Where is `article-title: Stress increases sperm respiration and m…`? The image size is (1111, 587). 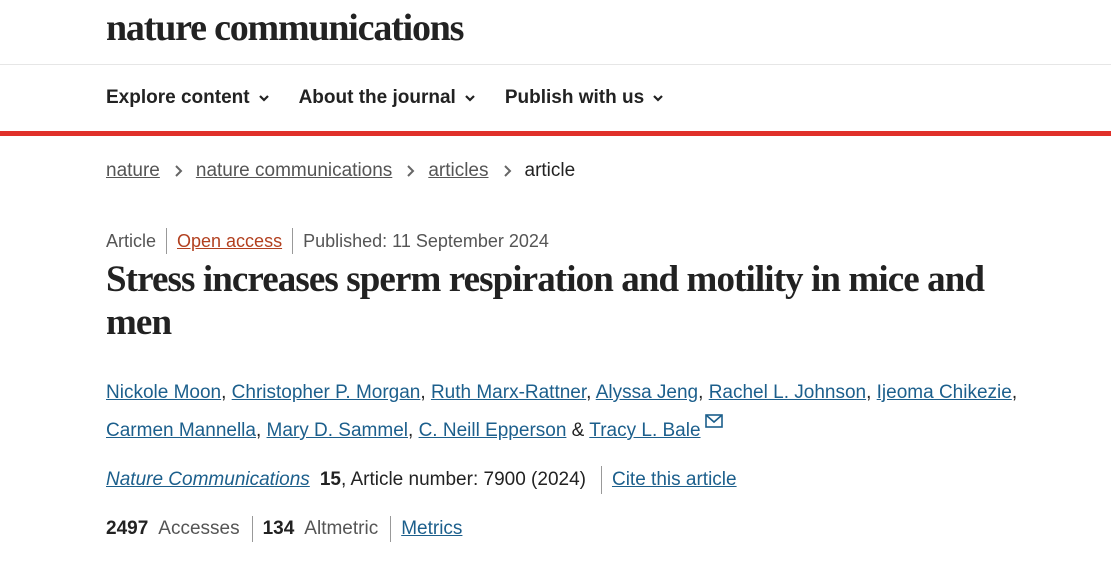
article-title: Stress increases sperm respiration and m… is located at coordinates (545, 301).